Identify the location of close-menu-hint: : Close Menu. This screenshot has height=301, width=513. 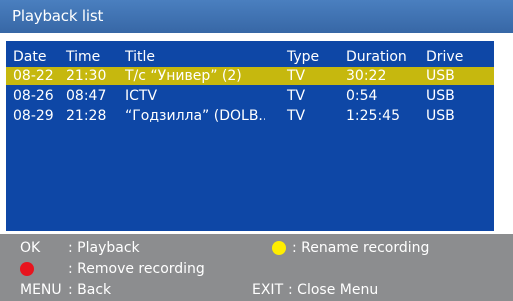
(333, 290).